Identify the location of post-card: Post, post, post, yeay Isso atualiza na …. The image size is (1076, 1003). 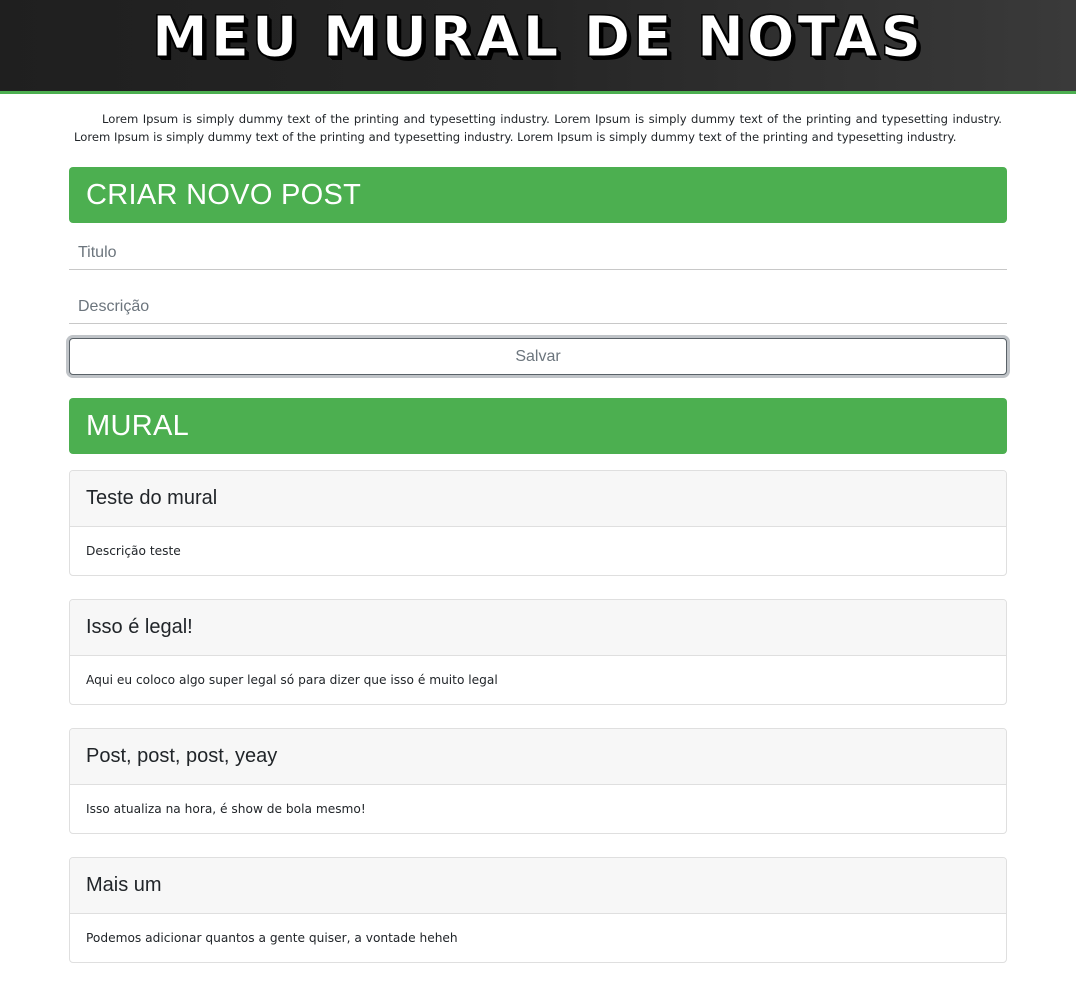
(538, 781).